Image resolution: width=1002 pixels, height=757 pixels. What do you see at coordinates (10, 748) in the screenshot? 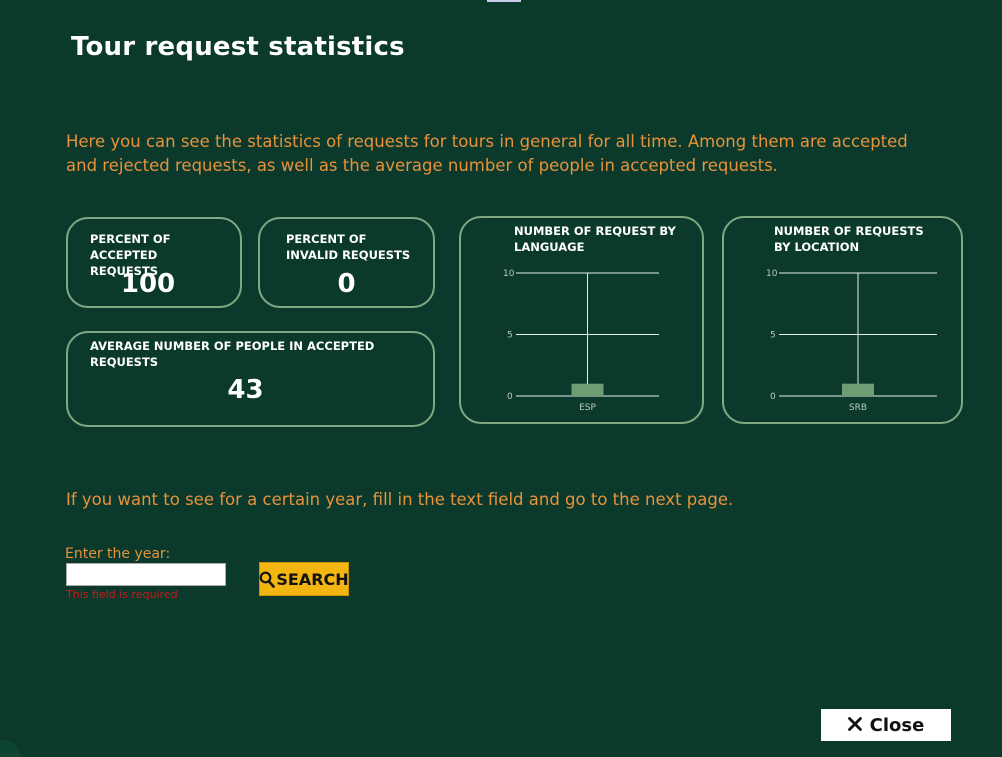
I see `window-corner` at bounding box center [10, 748].